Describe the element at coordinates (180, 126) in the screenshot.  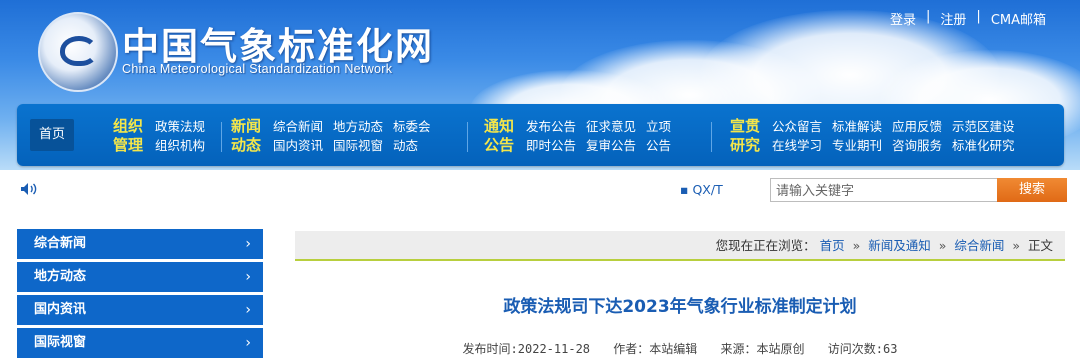
I see `nav-link-policy: 政策法规` at that location.